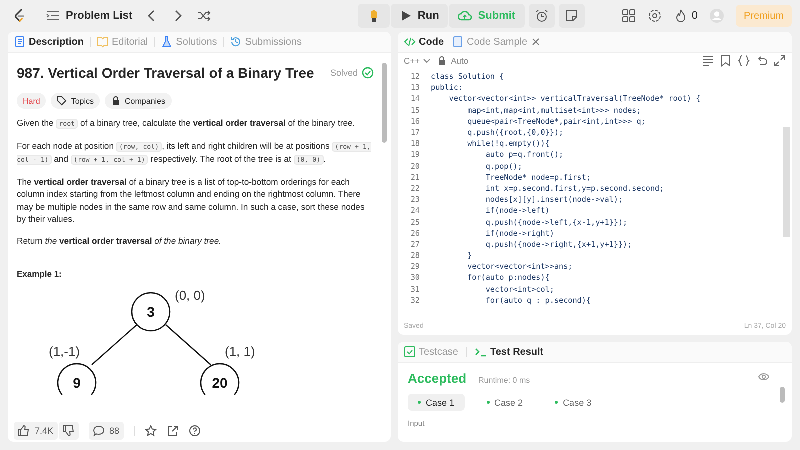 This screenshot has height=450, width=800. What do you see at coordinates (119, 240) in the screenshot?
I see `description-paragraph: Return the vertical order traversal of the binary tree.` at bounding box center [119, 240].